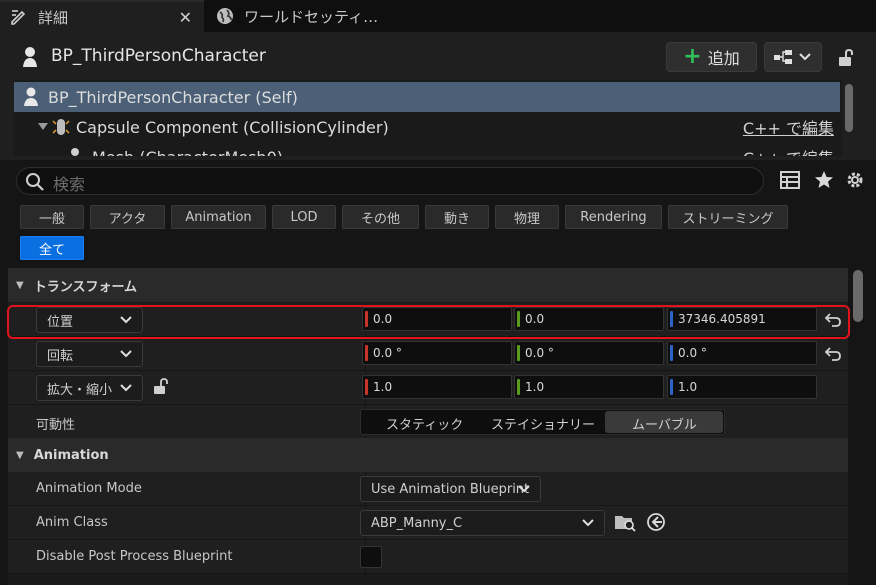  Describe the element at coordinates (75, 152) in the screenshot. I see `mesh-icon` at that location.